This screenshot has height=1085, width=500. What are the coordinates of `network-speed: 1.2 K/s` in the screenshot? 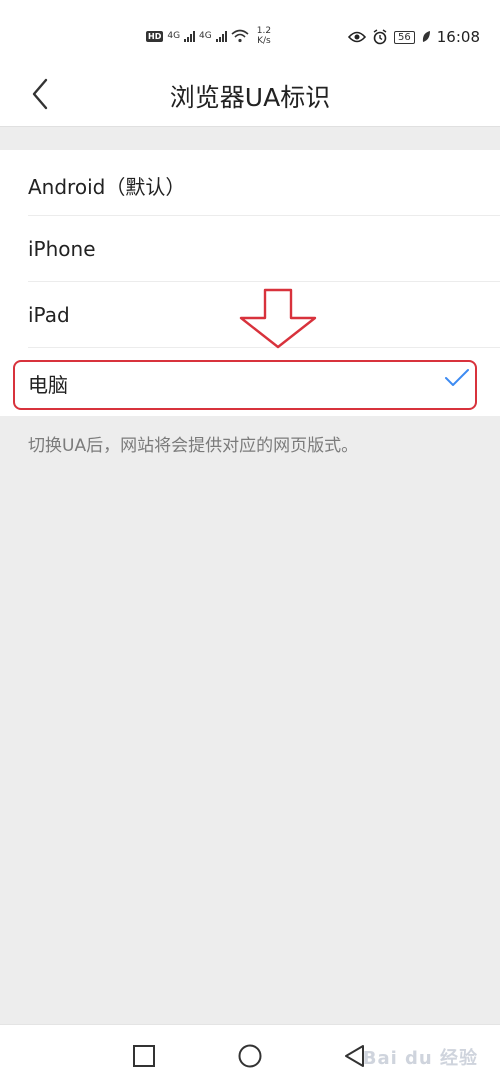 It's located at (264, 36).